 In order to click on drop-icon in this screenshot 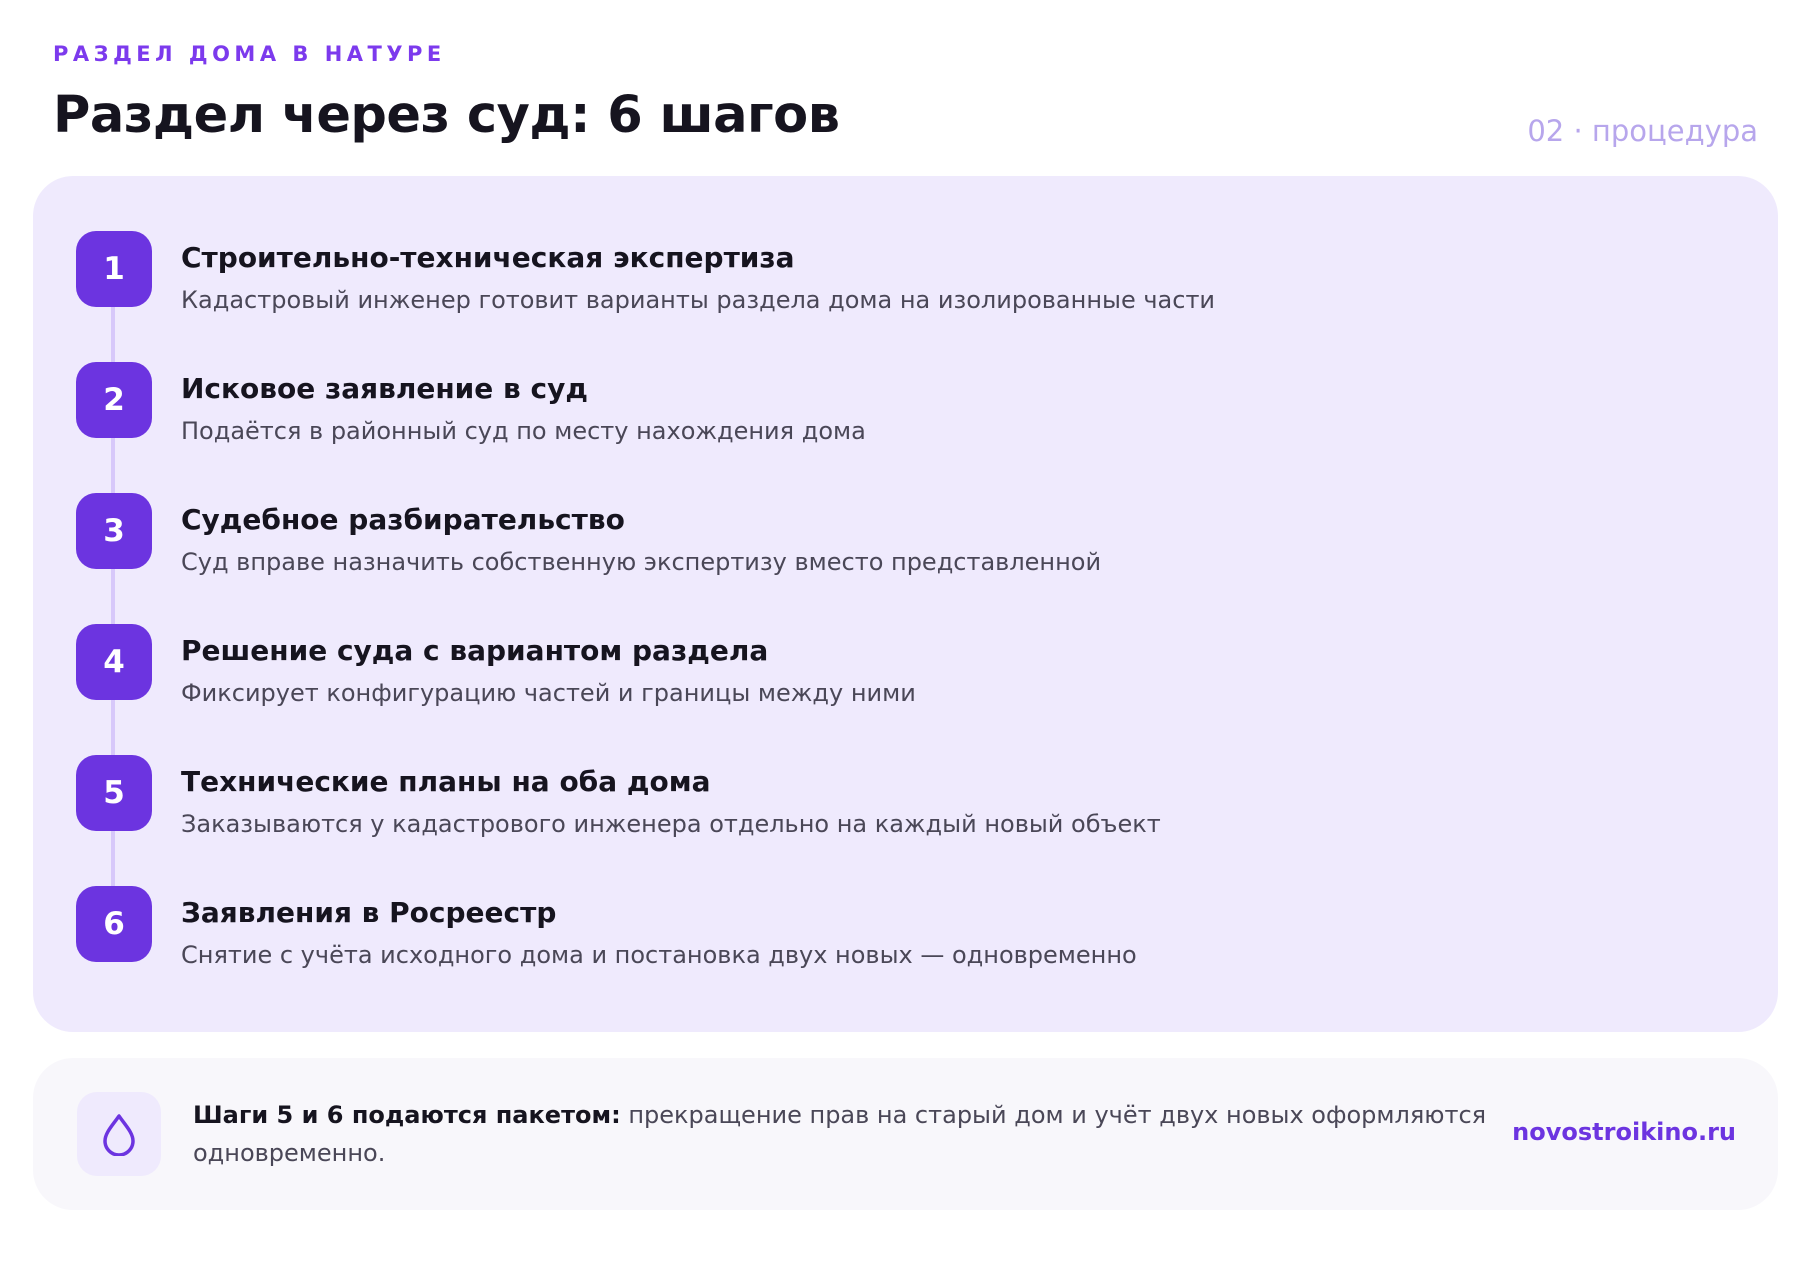, I will do `click(119, 1134)`.